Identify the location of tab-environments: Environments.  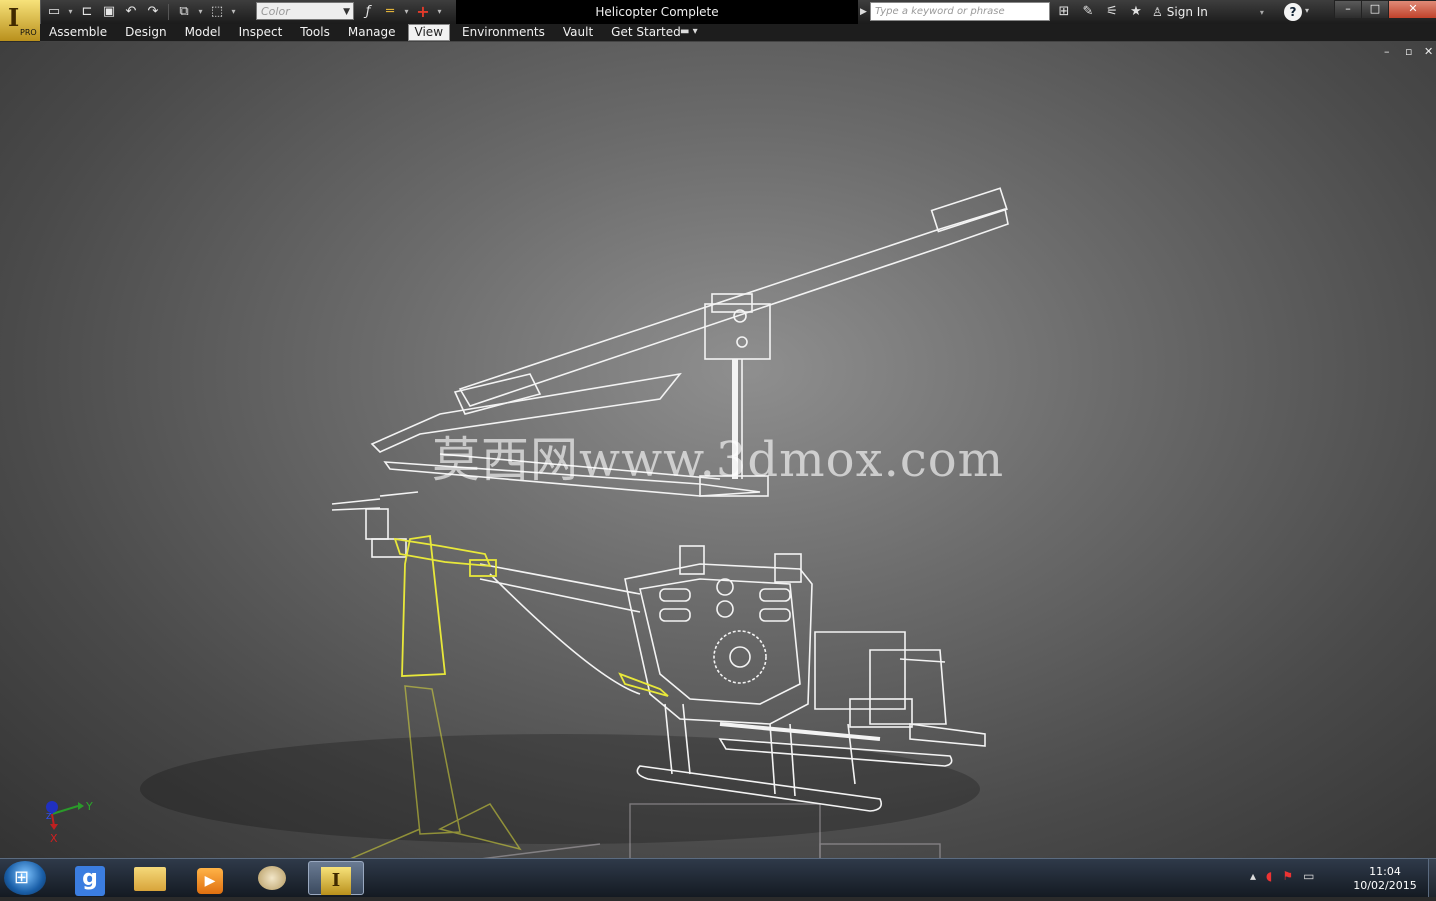
(503, 32).